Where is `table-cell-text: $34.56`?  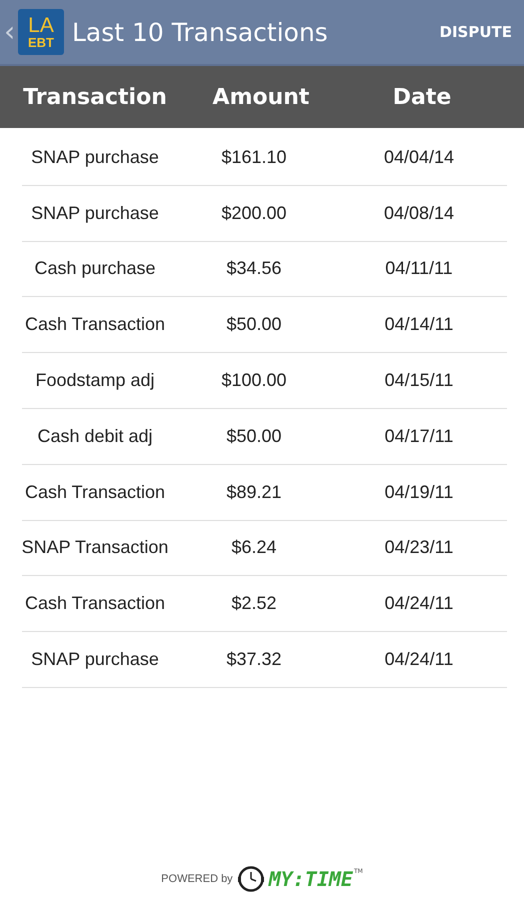
table-cell-text: $34.56 is located at coordinates (254, 269).